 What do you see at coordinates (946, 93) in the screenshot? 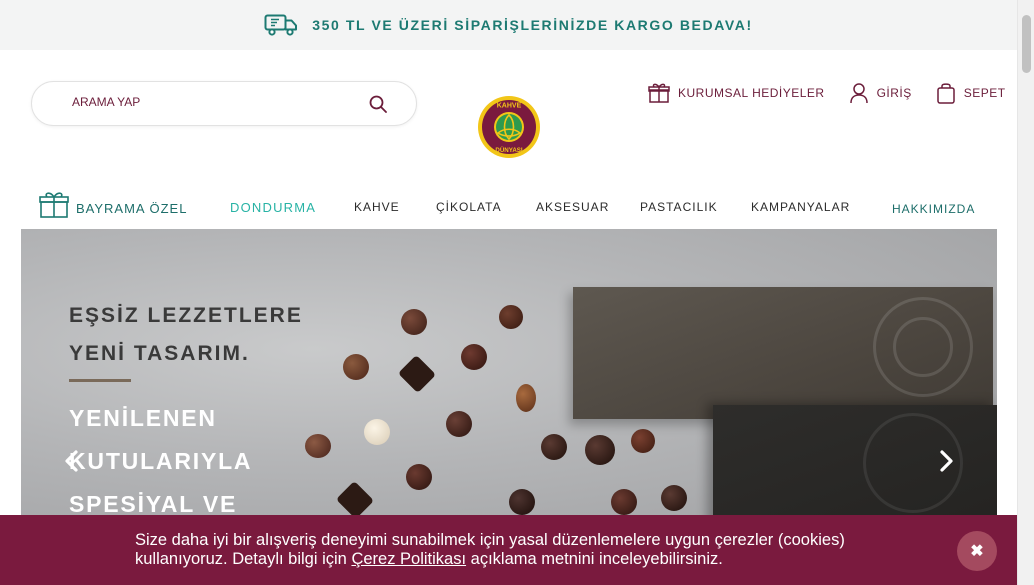
I see `bag-icon` at bounding box center [946, 93].